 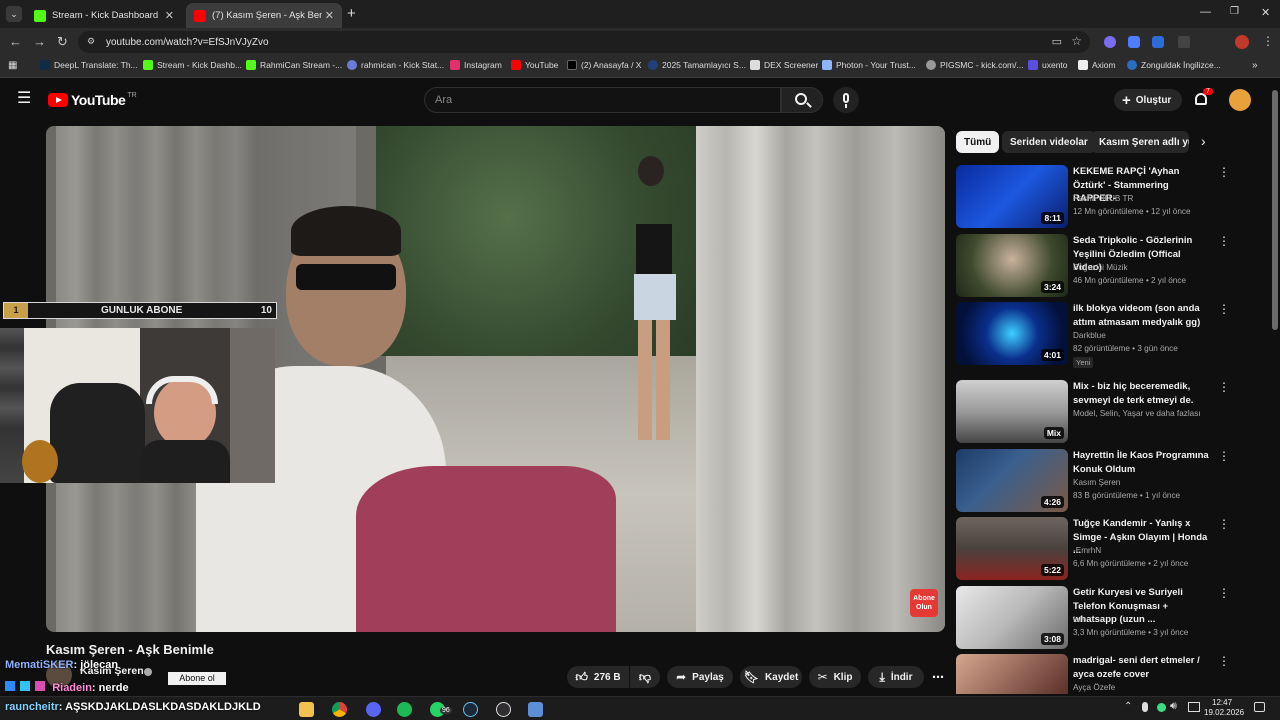 What do you see at coordinates (1194, 707) in the screenshot?
I see `network-icon` at bounding box center [1194, 707].